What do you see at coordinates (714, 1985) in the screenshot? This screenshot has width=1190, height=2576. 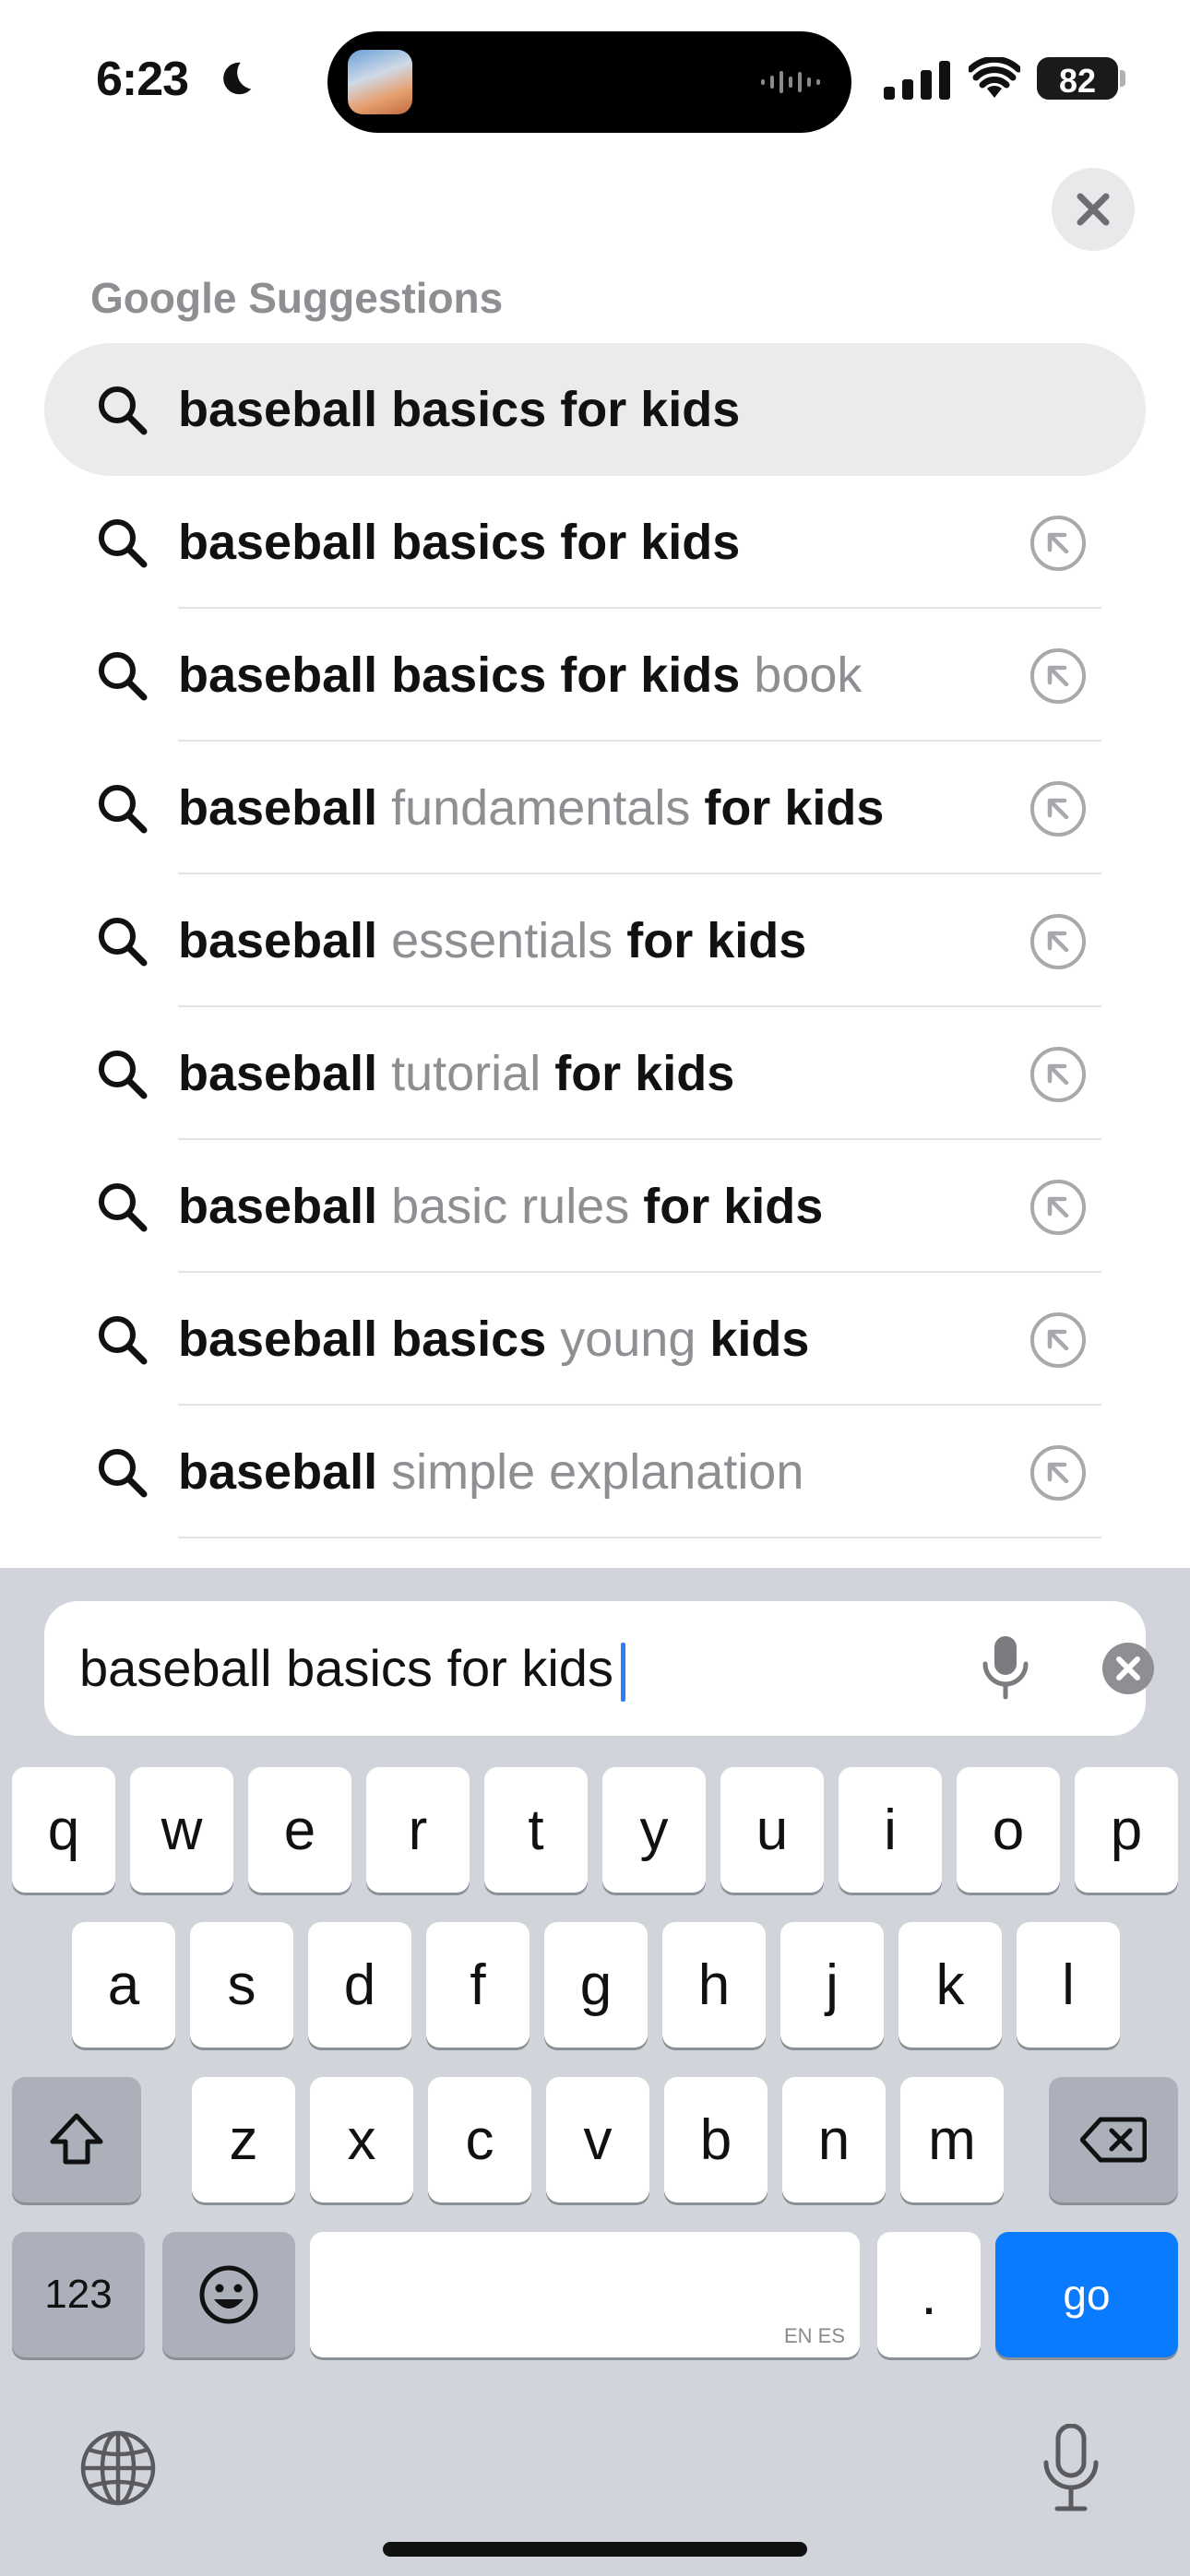 I see `key-h: h` at bounding box center [714, 1985].